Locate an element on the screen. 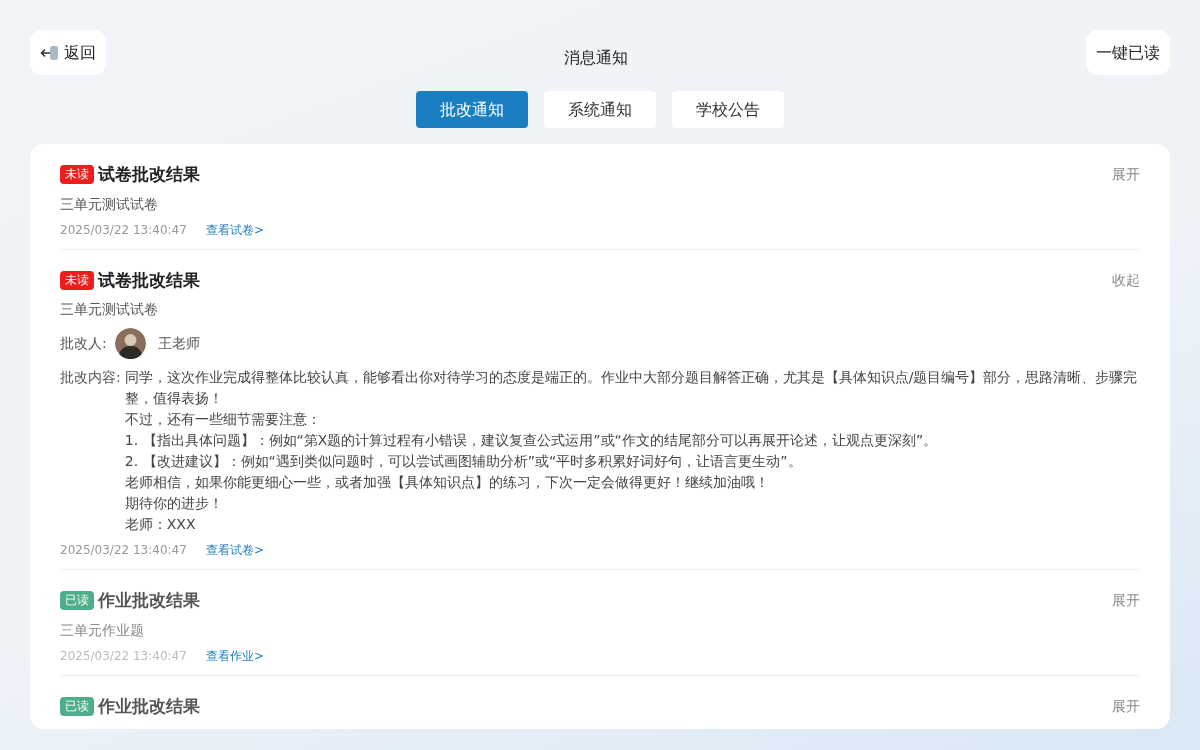 Image resolution: width=1200 pixels, height=750 pixels. mark-all-read-button: 一键已读 is located at coordinates (1128, 52).